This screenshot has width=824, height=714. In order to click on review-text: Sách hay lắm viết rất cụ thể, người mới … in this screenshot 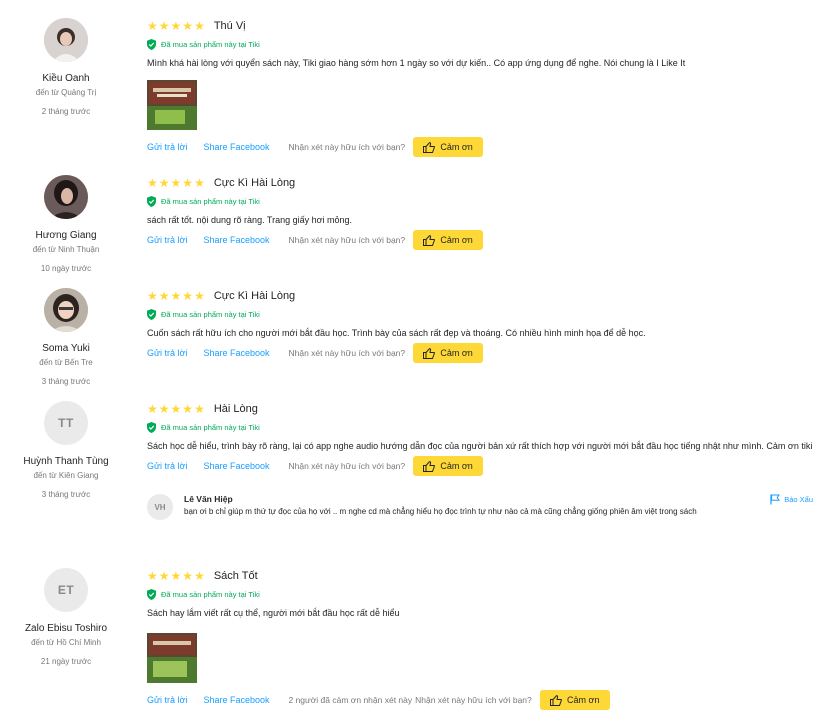, I will do `click(273, 613)`.